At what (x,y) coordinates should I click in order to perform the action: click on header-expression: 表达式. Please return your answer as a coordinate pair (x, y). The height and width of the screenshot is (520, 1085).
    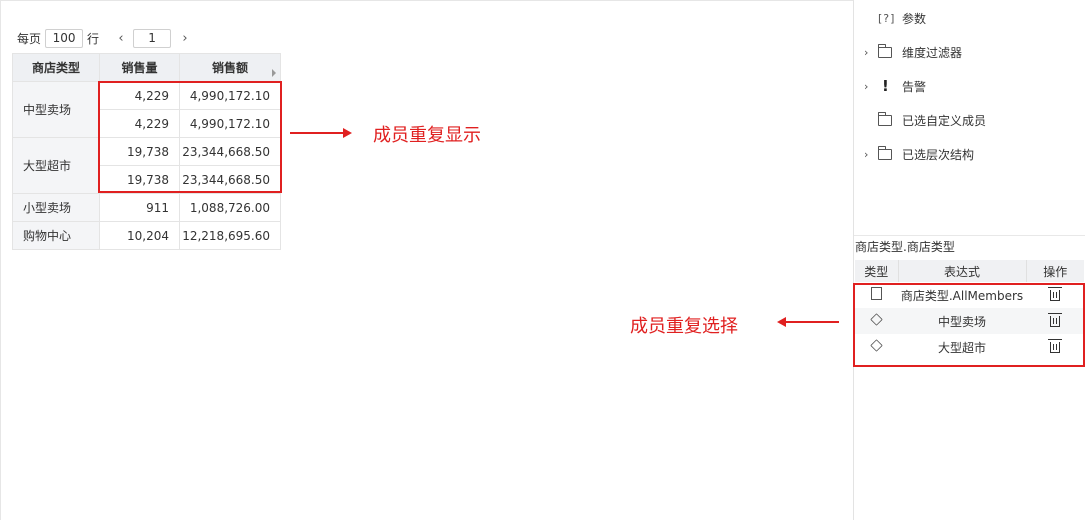
    Looking at the image, I should click on (962, 271).